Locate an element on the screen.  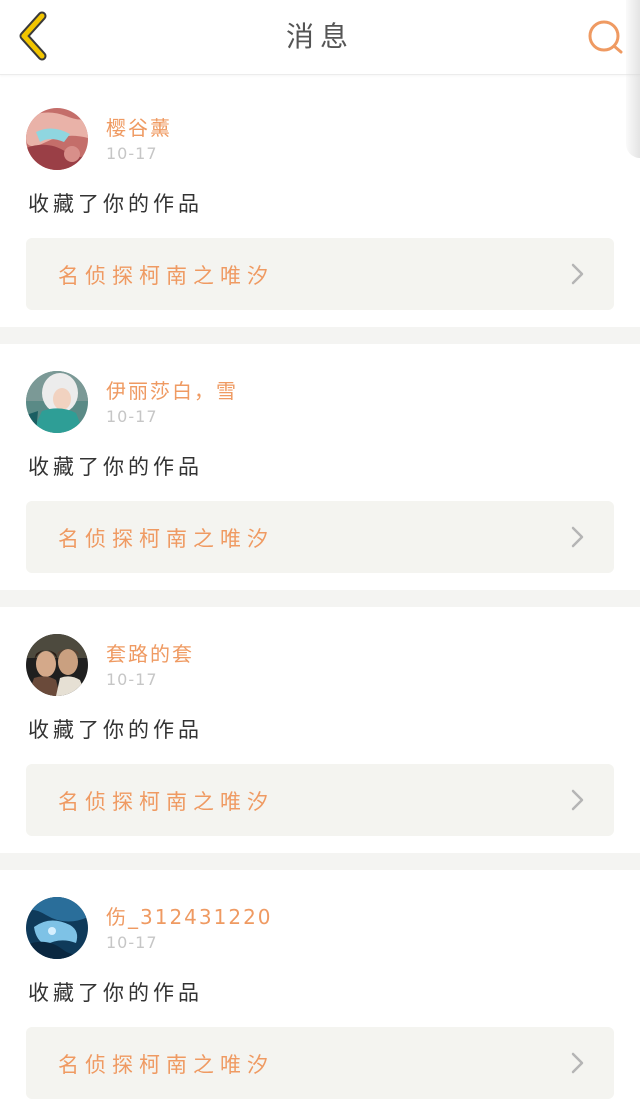
username: 伤_312431220 is located at coordinates (189, 915).